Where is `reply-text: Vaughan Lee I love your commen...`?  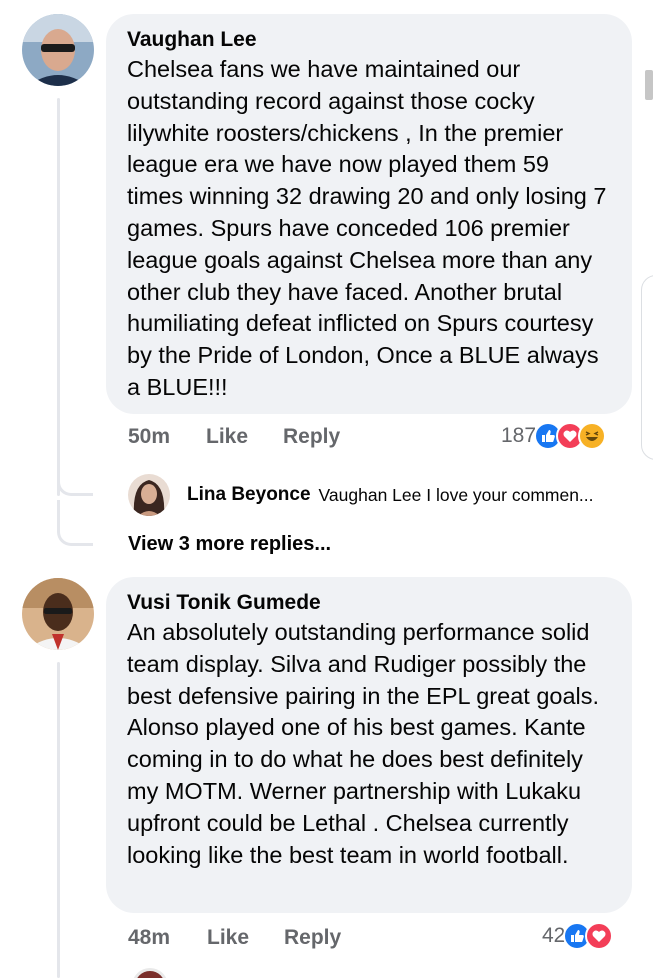 reply-text: Vaughan Lee I love your commen... is located at coordinates (456, 494).